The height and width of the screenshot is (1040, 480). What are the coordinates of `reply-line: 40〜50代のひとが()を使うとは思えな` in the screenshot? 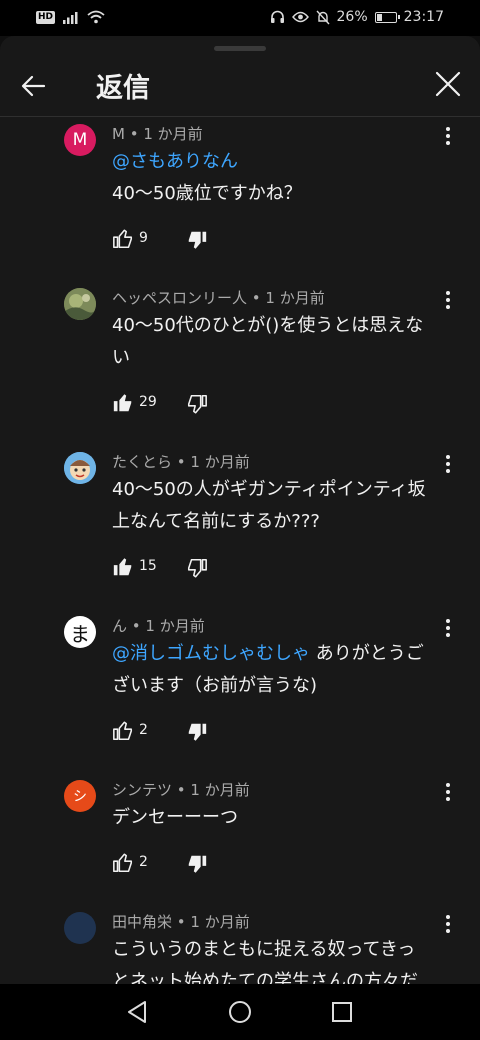 It's located at (268, 325).